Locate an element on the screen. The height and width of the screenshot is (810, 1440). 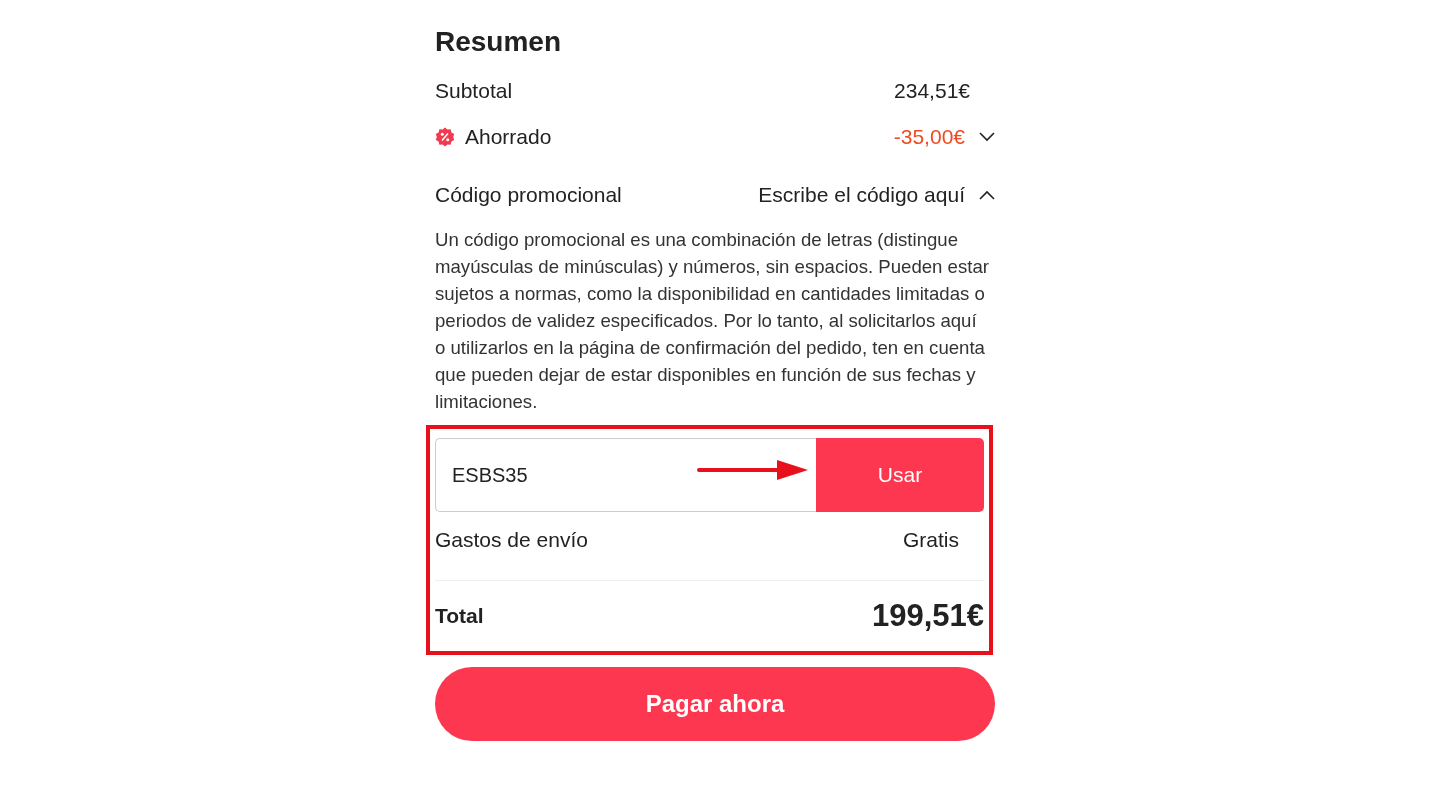
shipping-value: Gratis is located at coordinates (931, 540).